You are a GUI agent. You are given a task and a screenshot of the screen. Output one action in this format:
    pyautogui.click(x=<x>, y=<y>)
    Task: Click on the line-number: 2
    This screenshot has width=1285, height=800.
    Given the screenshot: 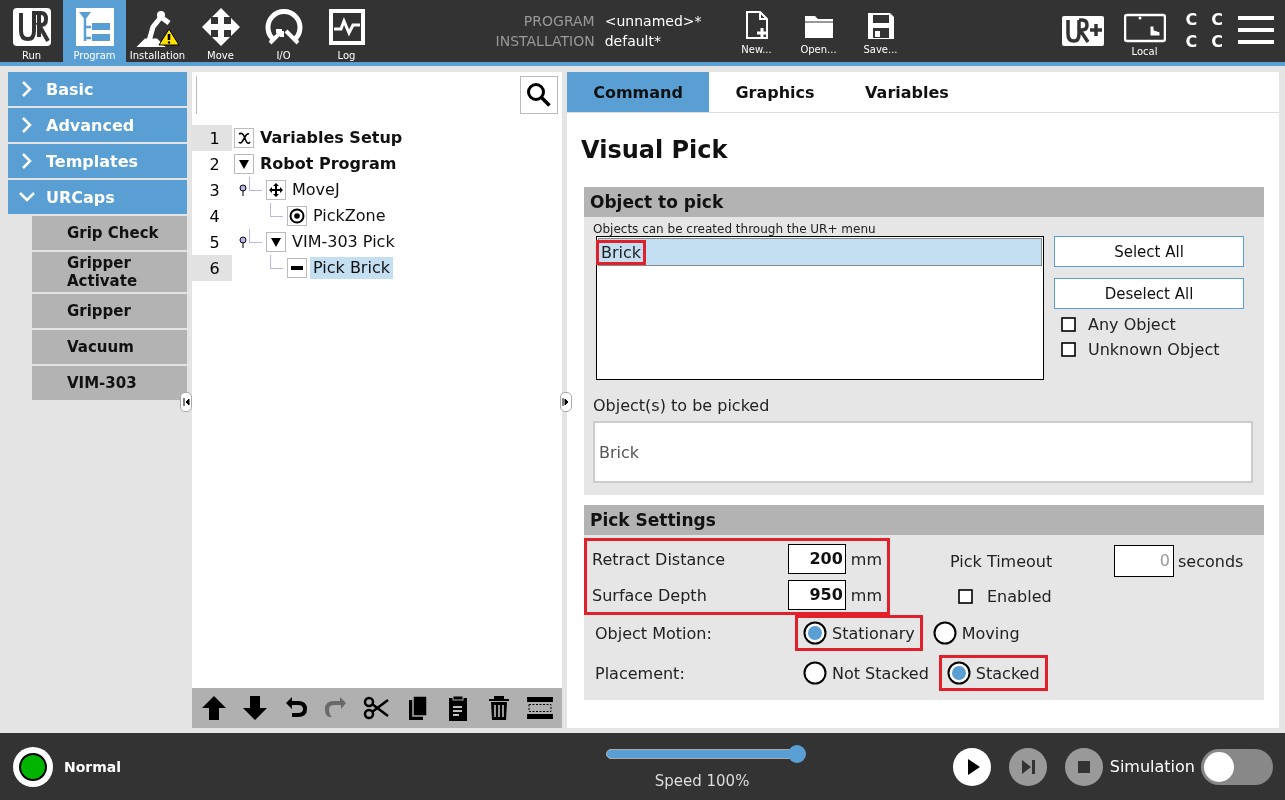 What is the action you would take?
    pyautogui.click(x=214, y=164)
    